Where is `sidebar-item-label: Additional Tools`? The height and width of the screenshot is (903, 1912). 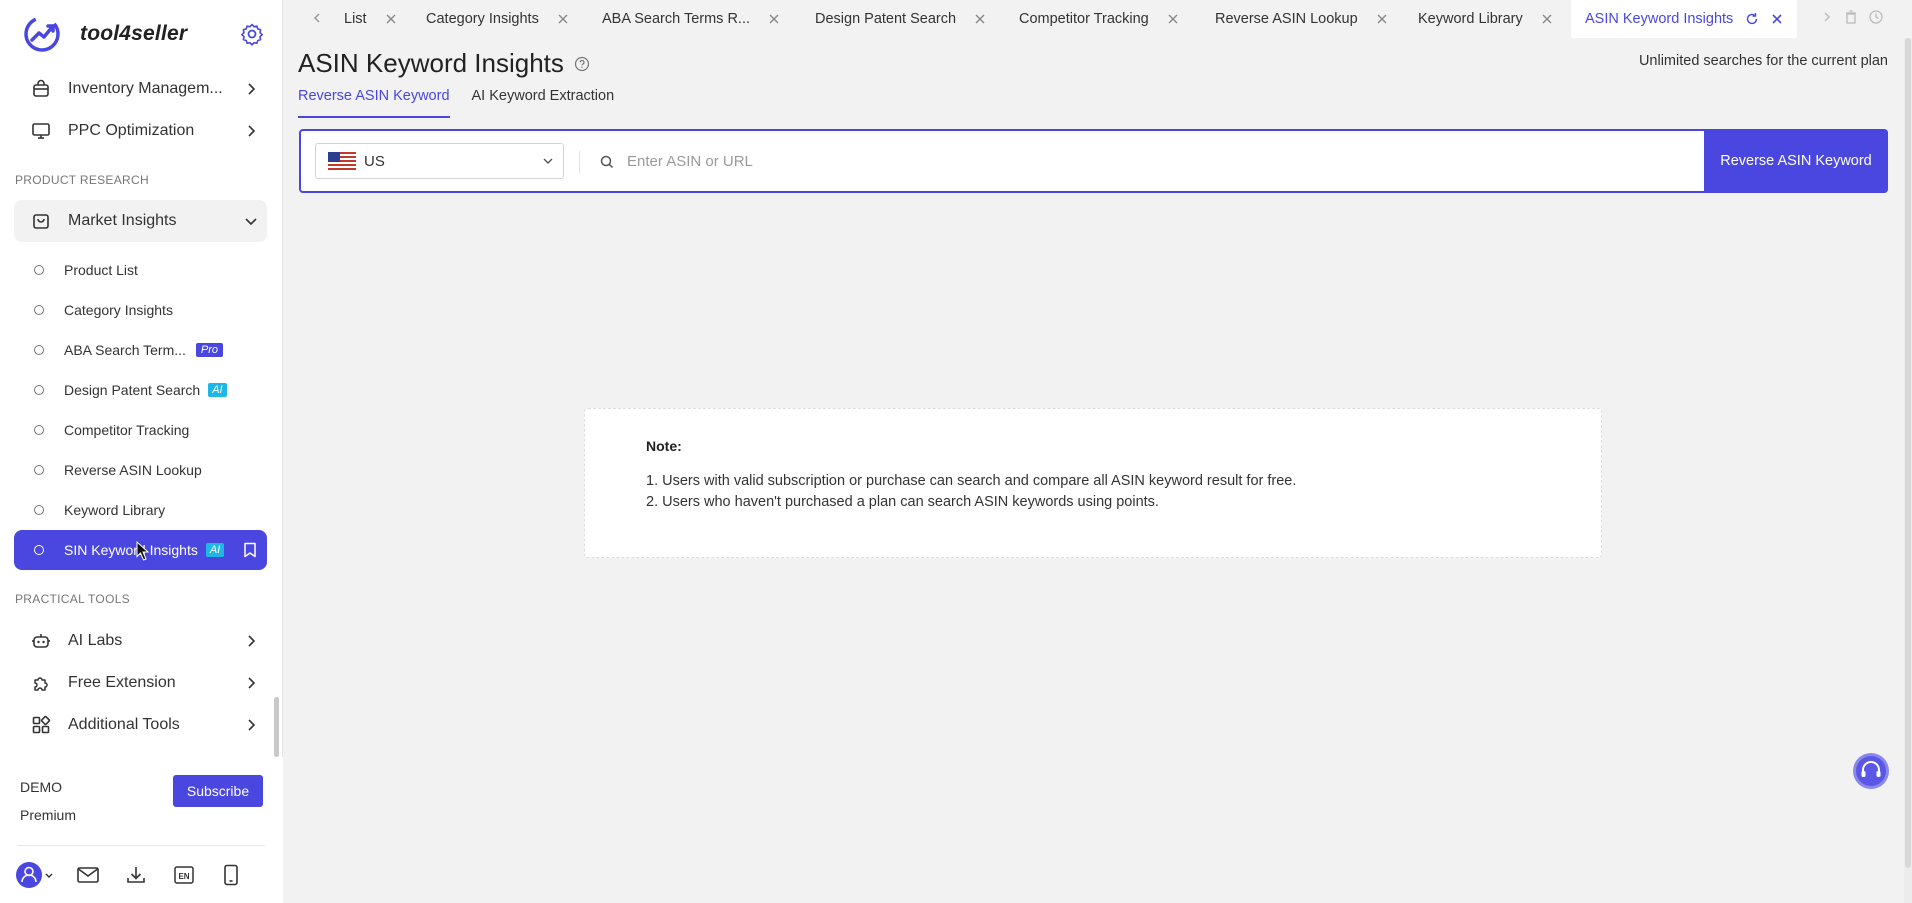 sidebar-item-label: Additional Tools is located at coordinates (124, 724).